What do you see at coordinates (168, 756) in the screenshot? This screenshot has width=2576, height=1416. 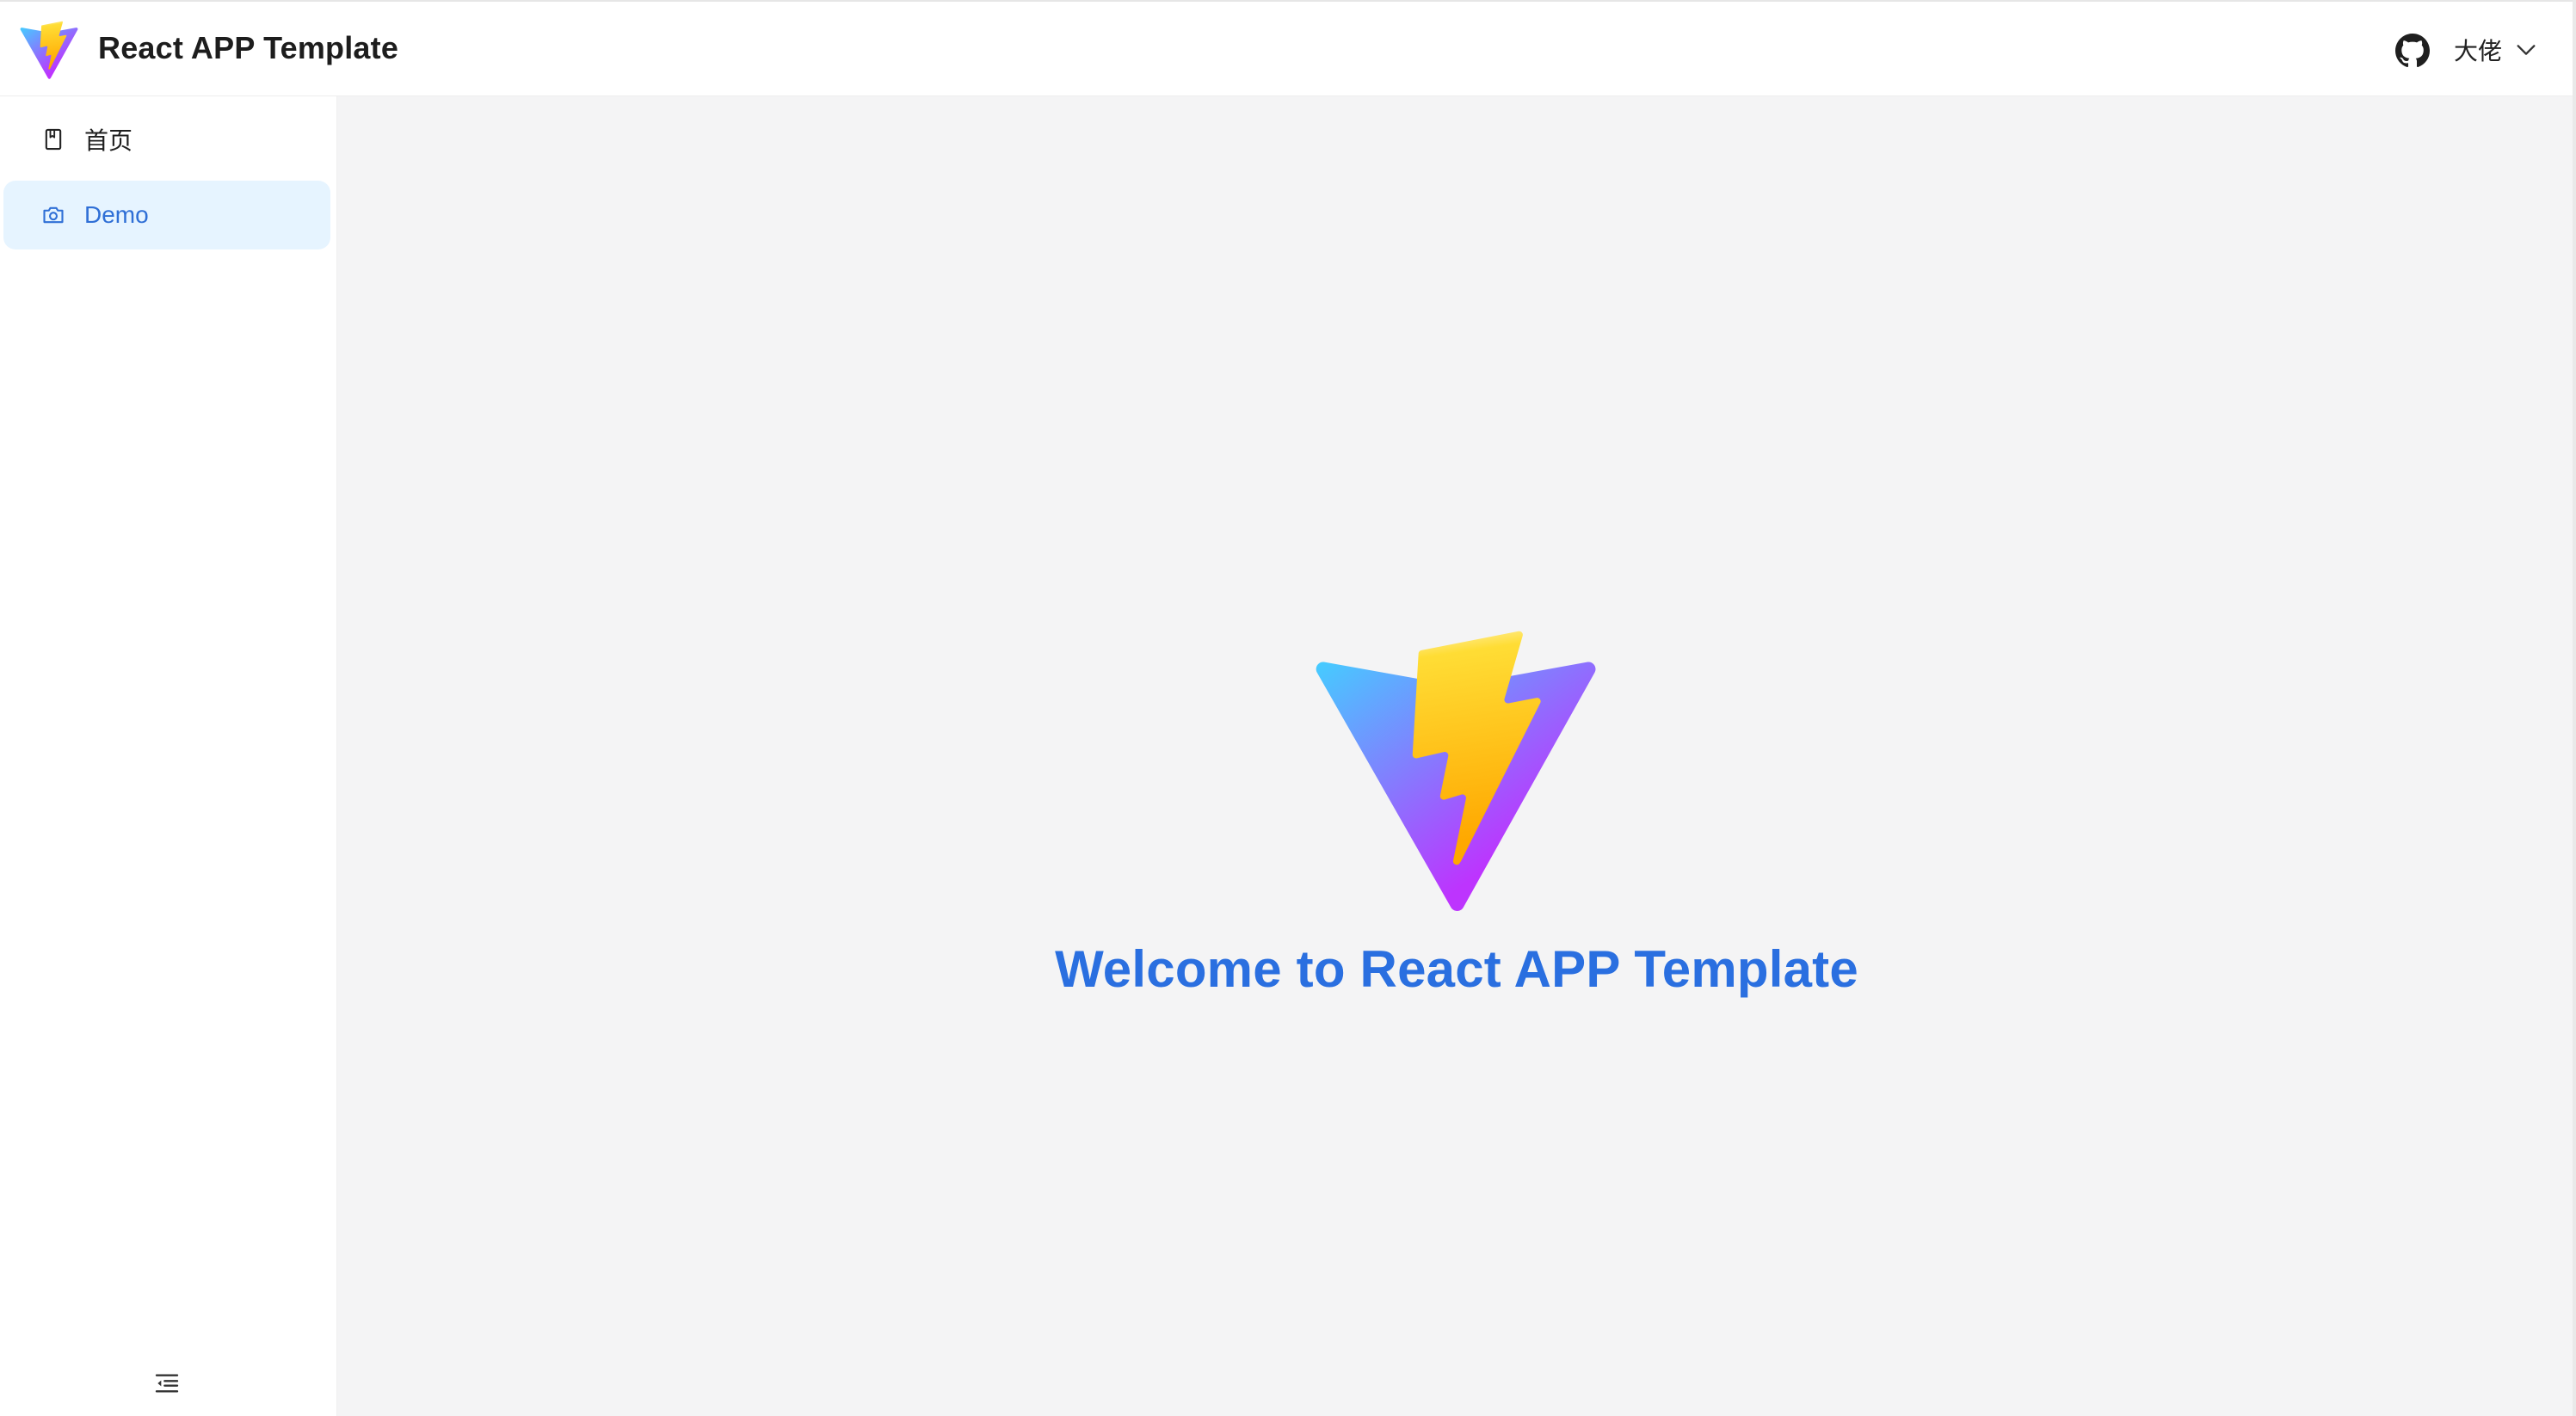 I see `sidebar: 首页 Demo` at bounding box center [168, 756].